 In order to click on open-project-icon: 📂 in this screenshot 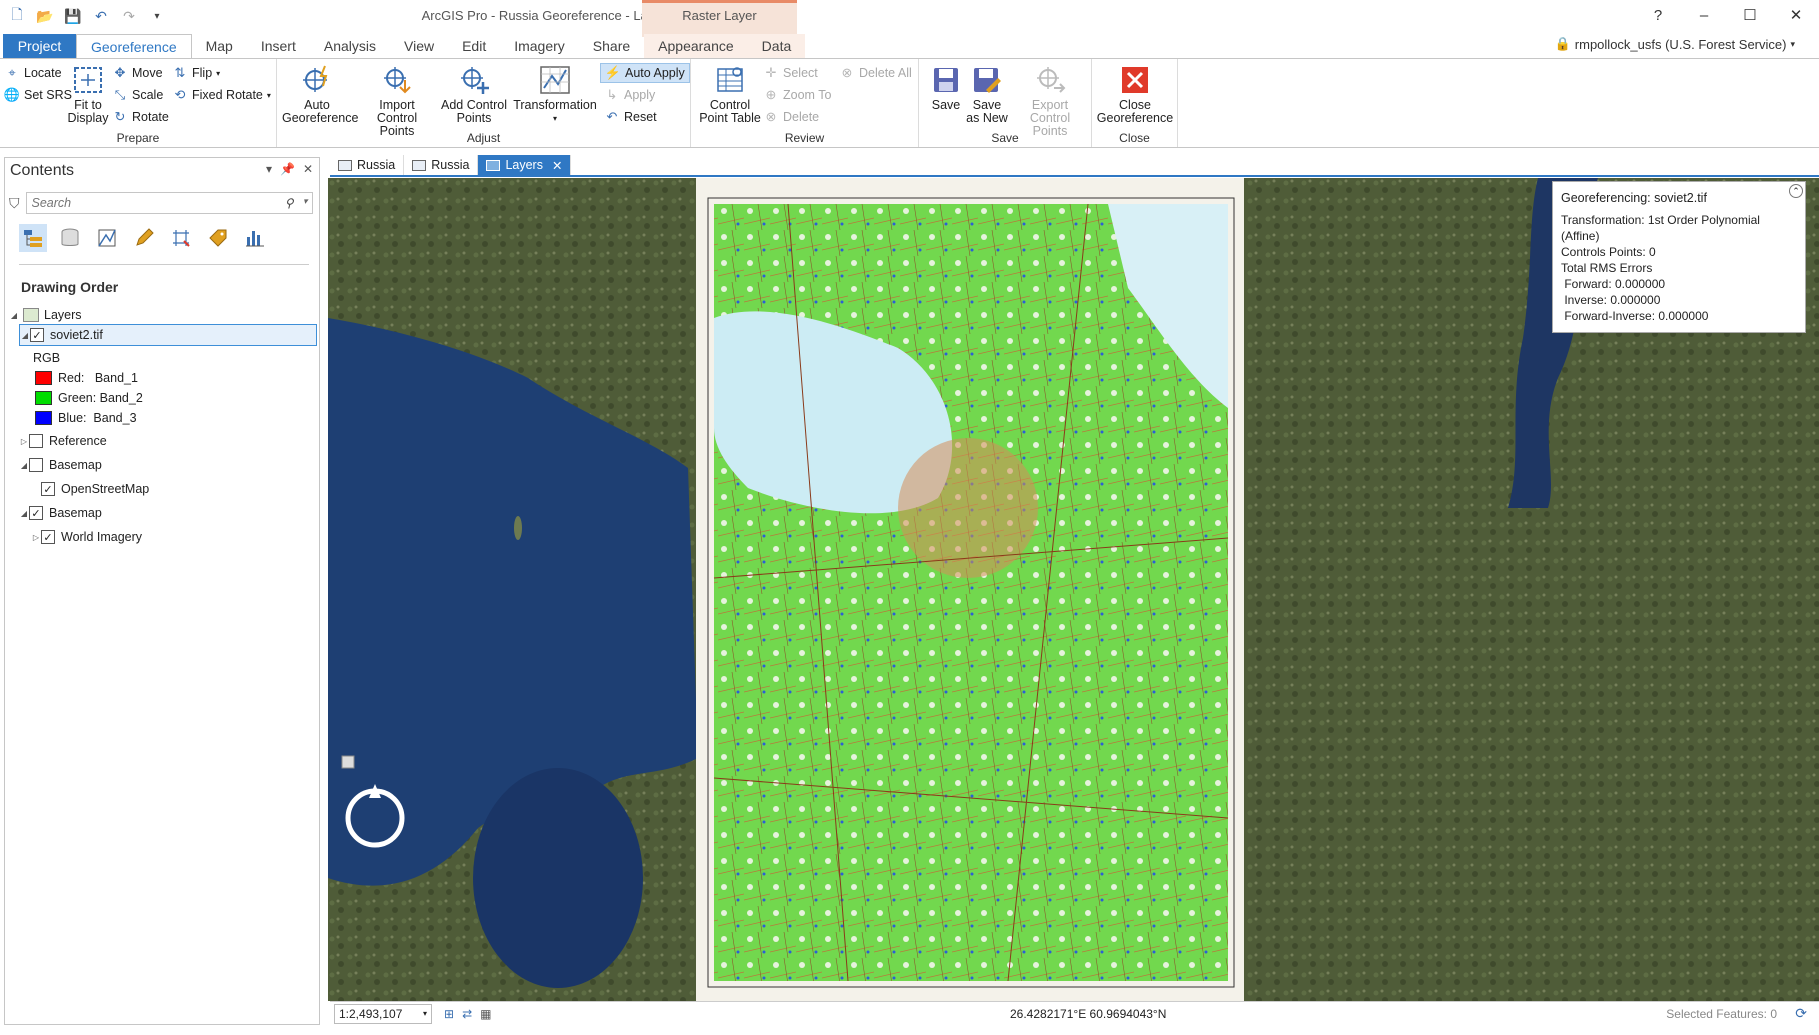, I will do `click(45, 16)`.